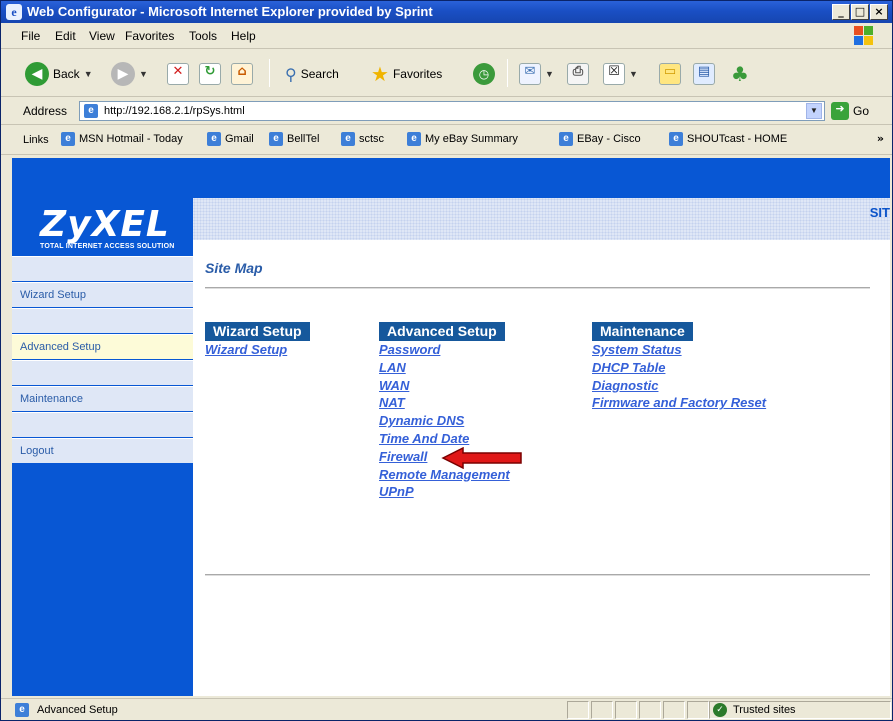  I want to click on check-icon: ✓, so click(720, 710).